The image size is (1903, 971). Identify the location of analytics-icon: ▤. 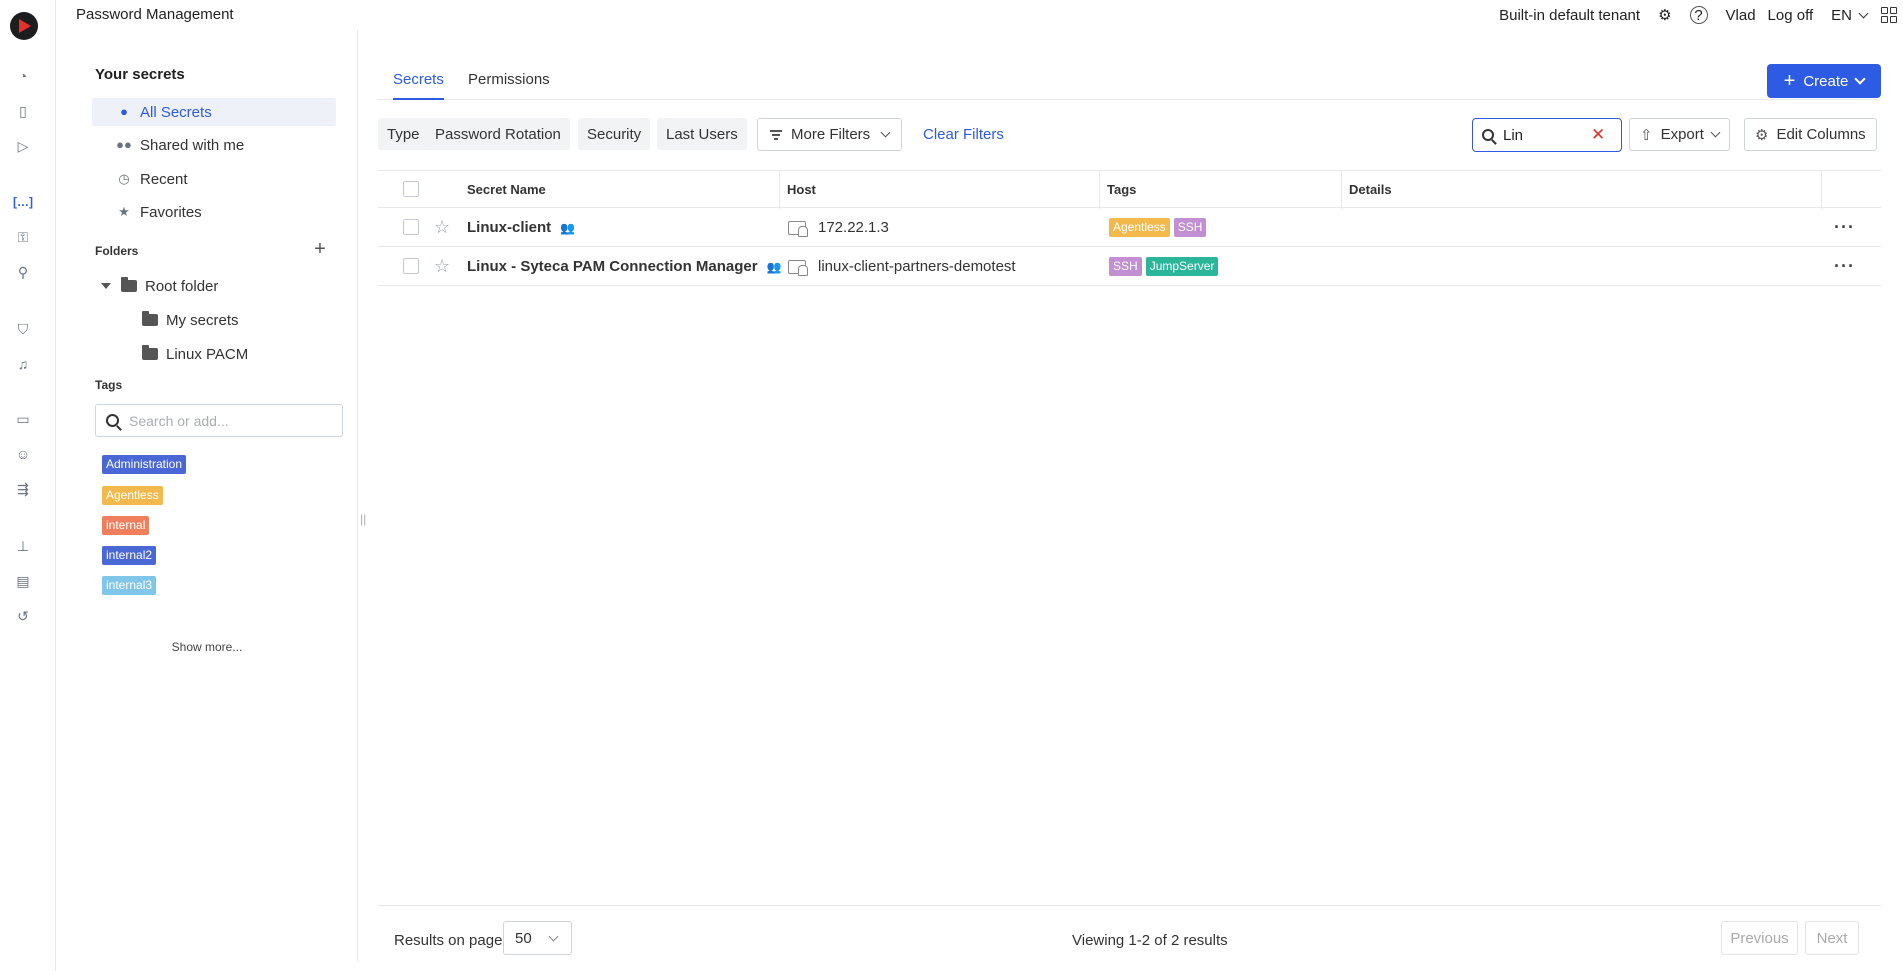
(23, 581).